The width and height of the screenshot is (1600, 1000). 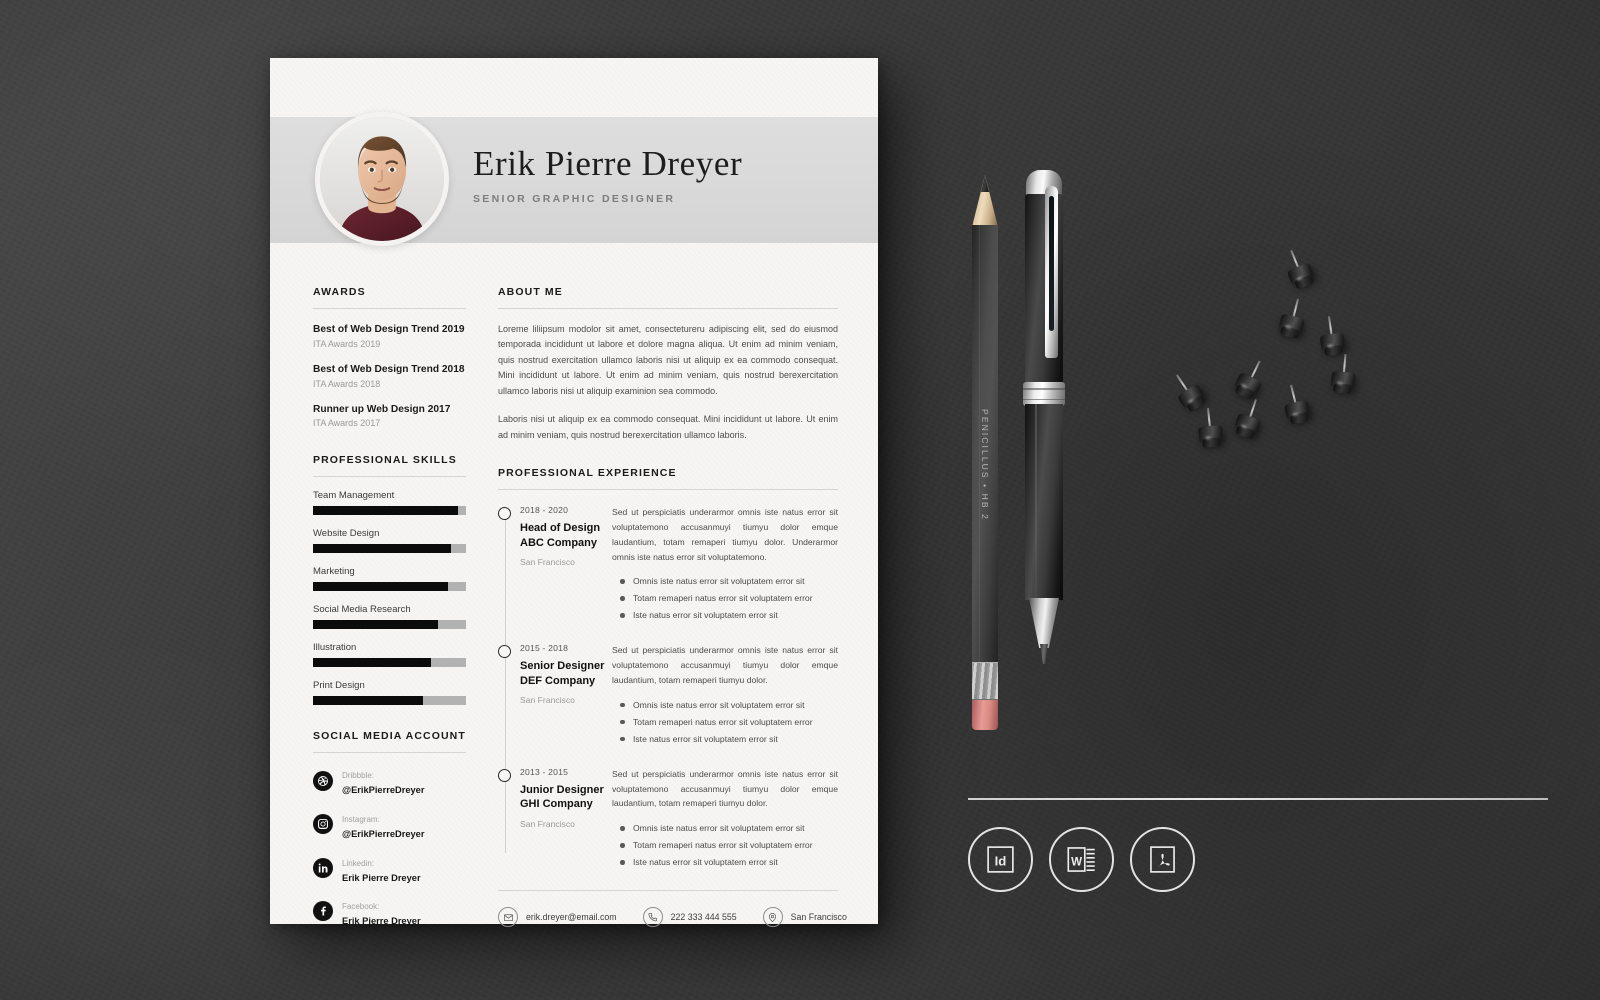 I want to click on indesign-badge: Id, so click(x=1000, y=859).